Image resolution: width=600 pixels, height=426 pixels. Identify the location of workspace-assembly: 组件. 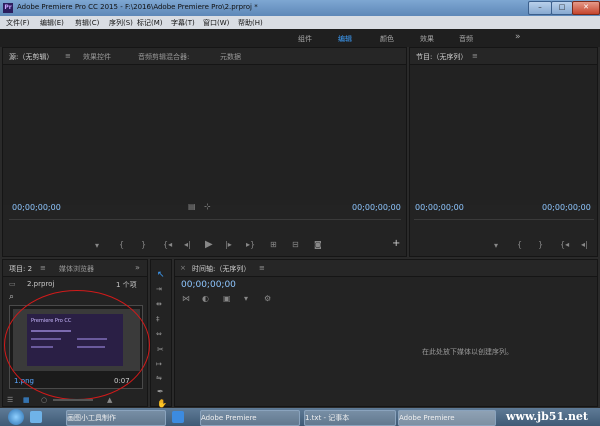
(305, 39).